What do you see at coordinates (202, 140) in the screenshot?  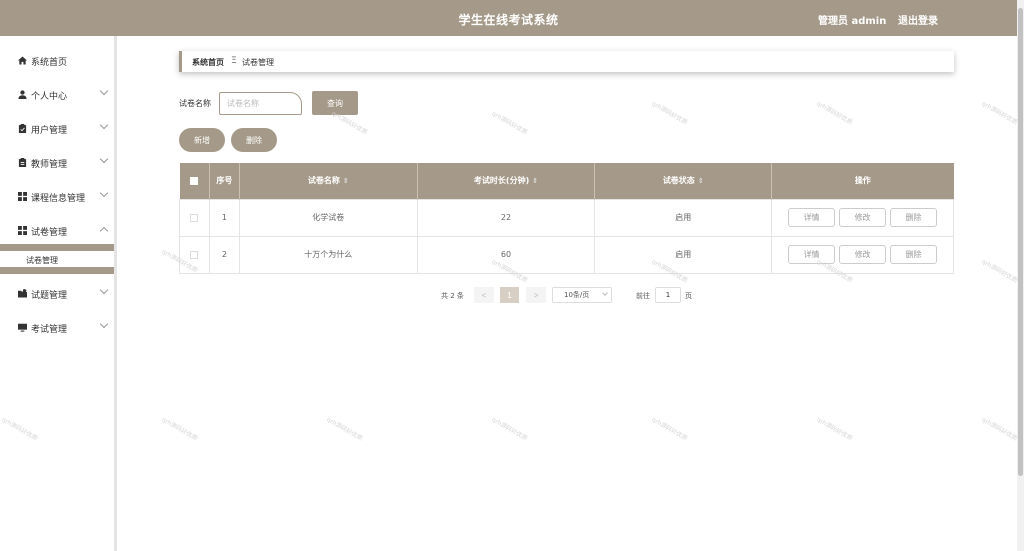 I see `add-button: 新增` at bounding box center [202, 140].